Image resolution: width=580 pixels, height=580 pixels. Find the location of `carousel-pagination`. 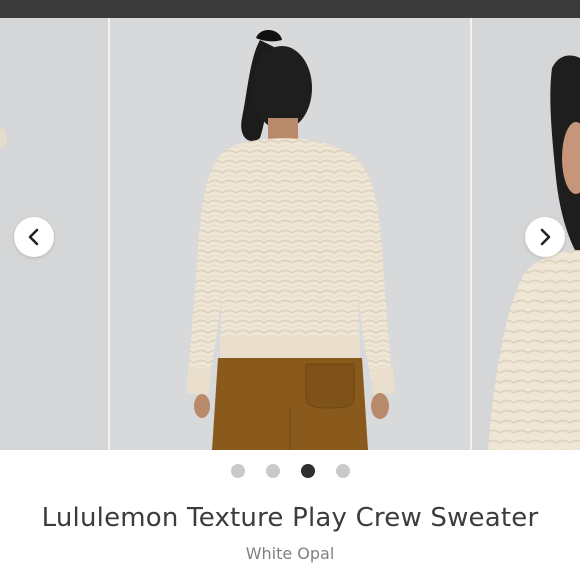

carousel-pagination is located at coordinates (290, 471).